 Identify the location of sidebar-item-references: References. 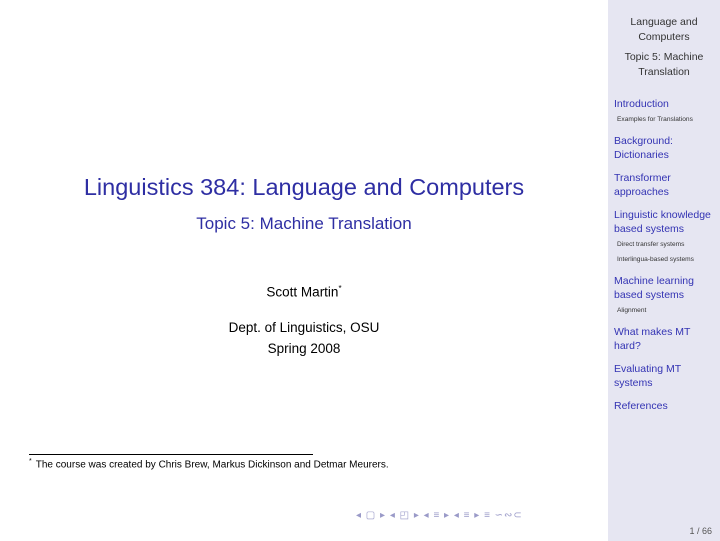
(666, 406).